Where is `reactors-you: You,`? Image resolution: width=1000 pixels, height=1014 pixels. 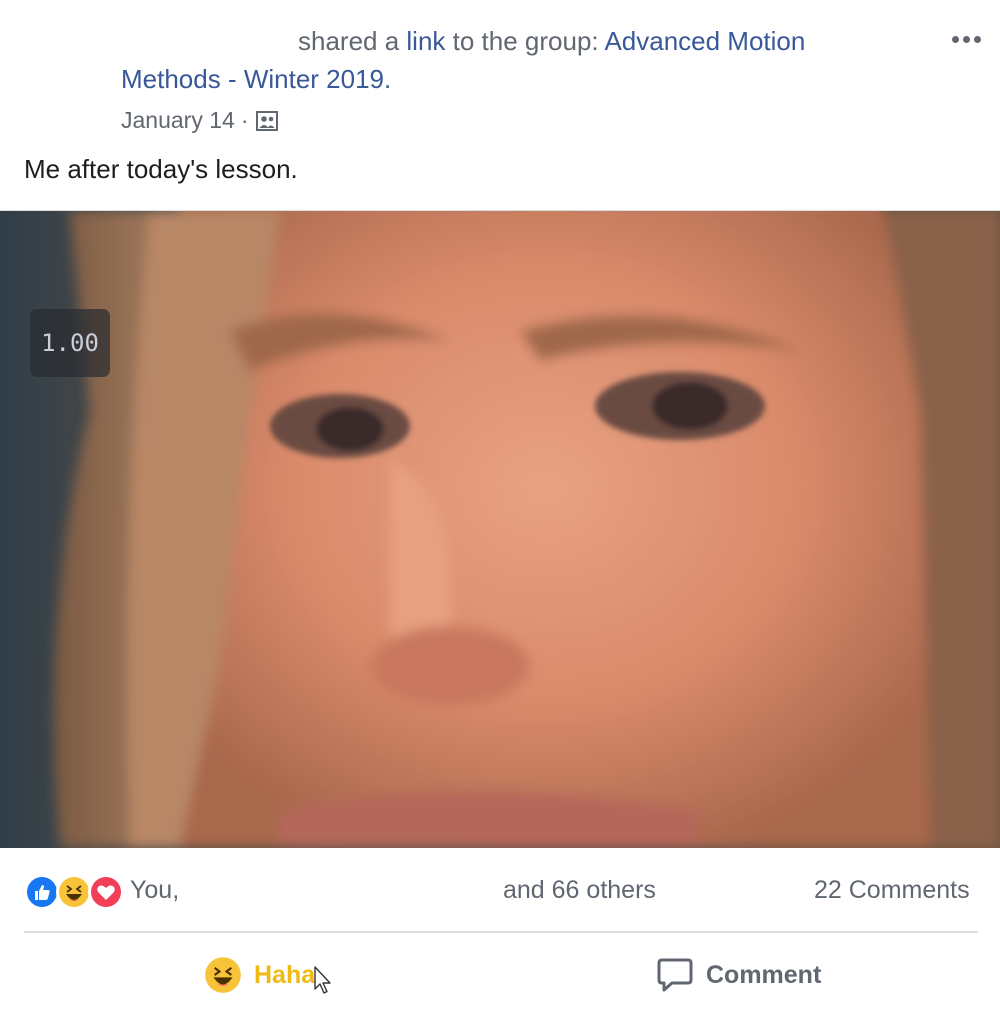
reactors-you: You, is located at coordinates (154, 890).